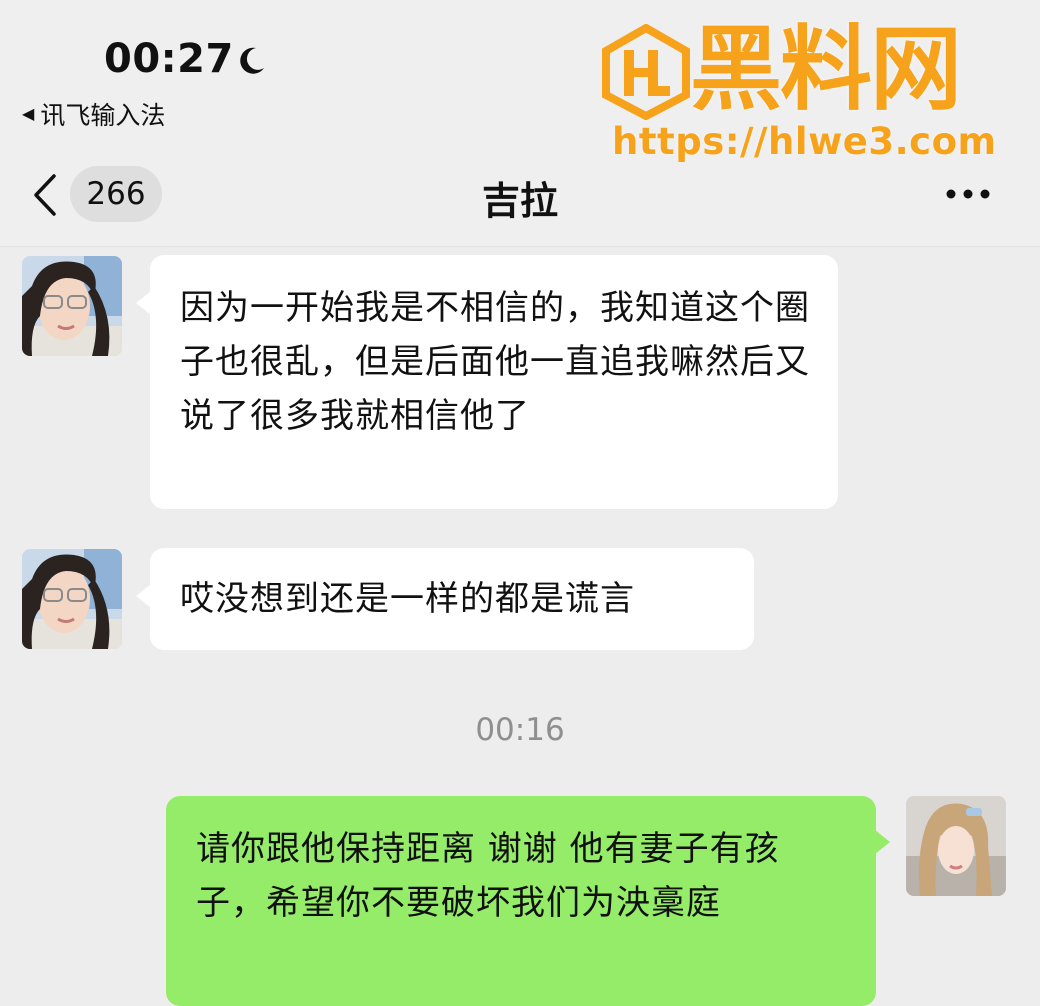  I want to click on watermark-brand: 黑料网, so click(826, 69).